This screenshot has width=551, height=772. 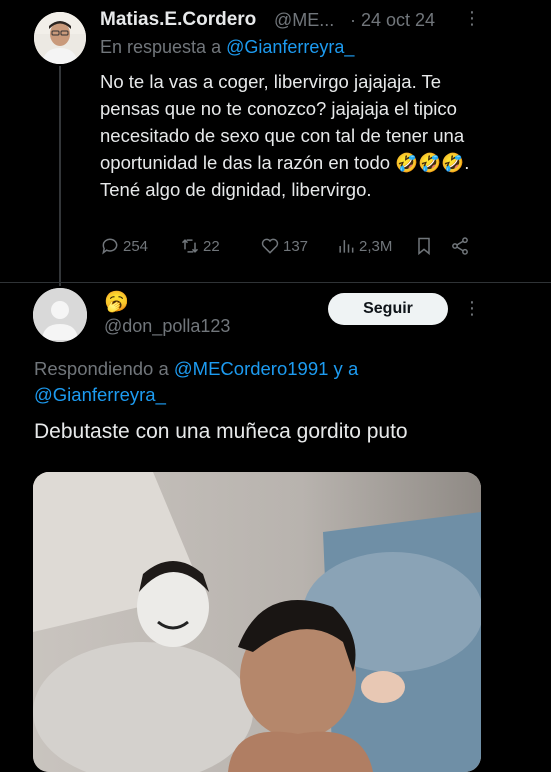 I want to click on retweet-icon, so click(x=190, y=246).